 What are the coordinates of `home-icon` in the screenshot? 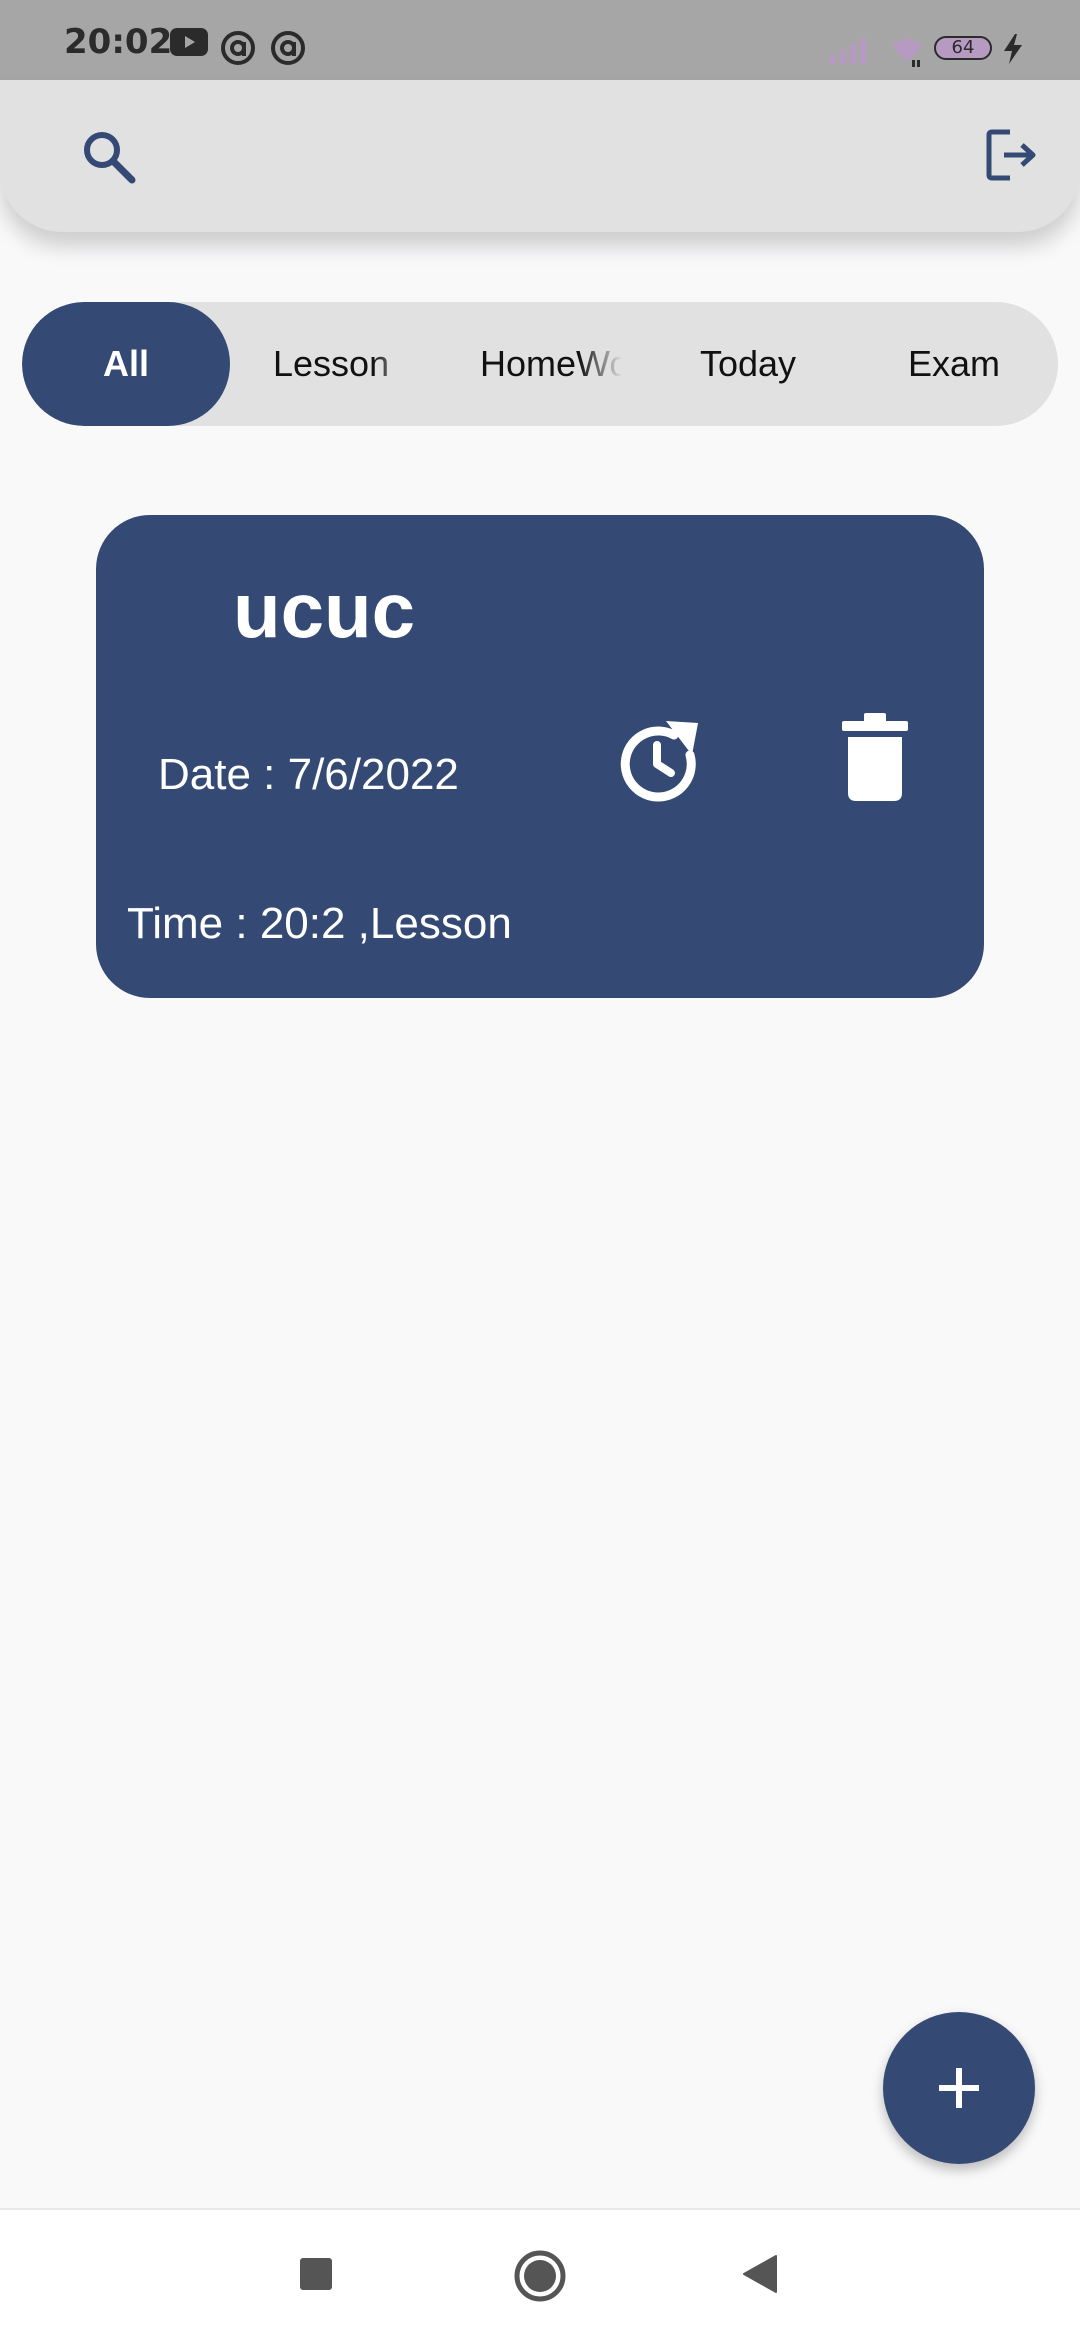 It's located at (540, 2276).